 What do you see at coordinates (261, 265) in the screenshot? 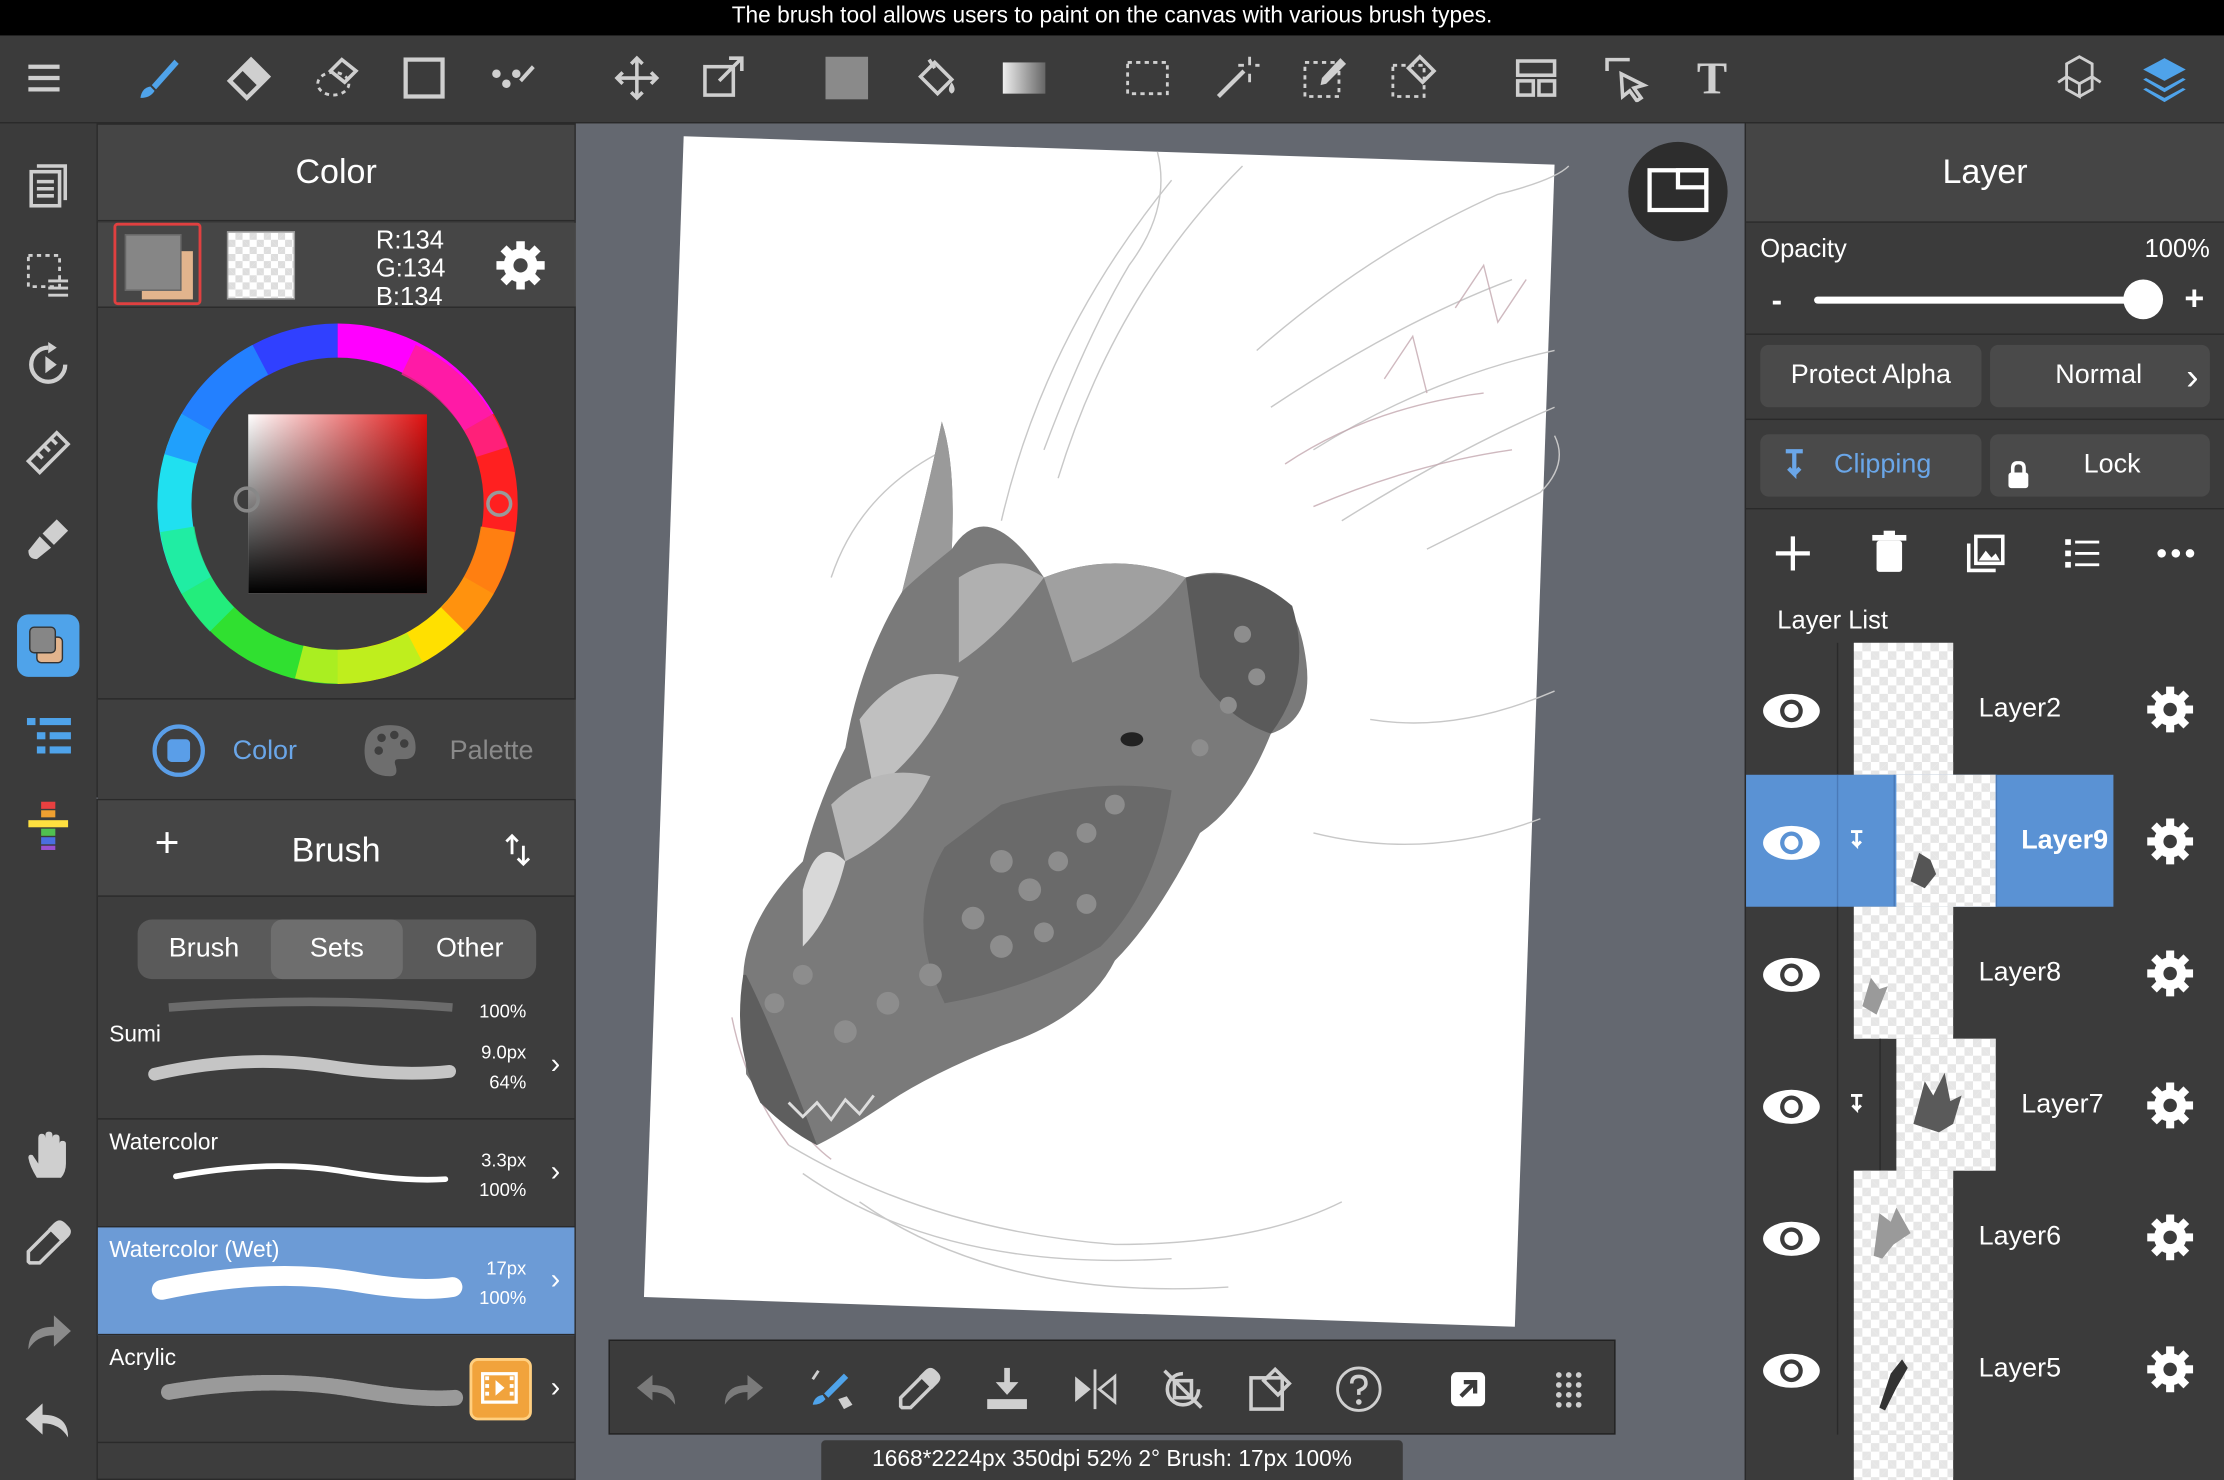
I see `transparent-swatch` at bounding box center [261, 265].